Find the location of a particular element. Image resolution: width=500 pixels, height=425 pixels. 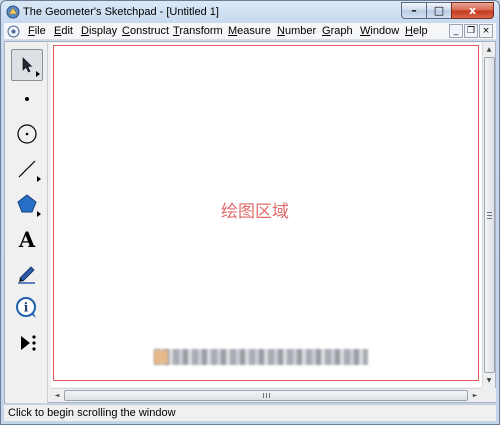

doc-minimize-button: _ is located at coordinates (456, 31).